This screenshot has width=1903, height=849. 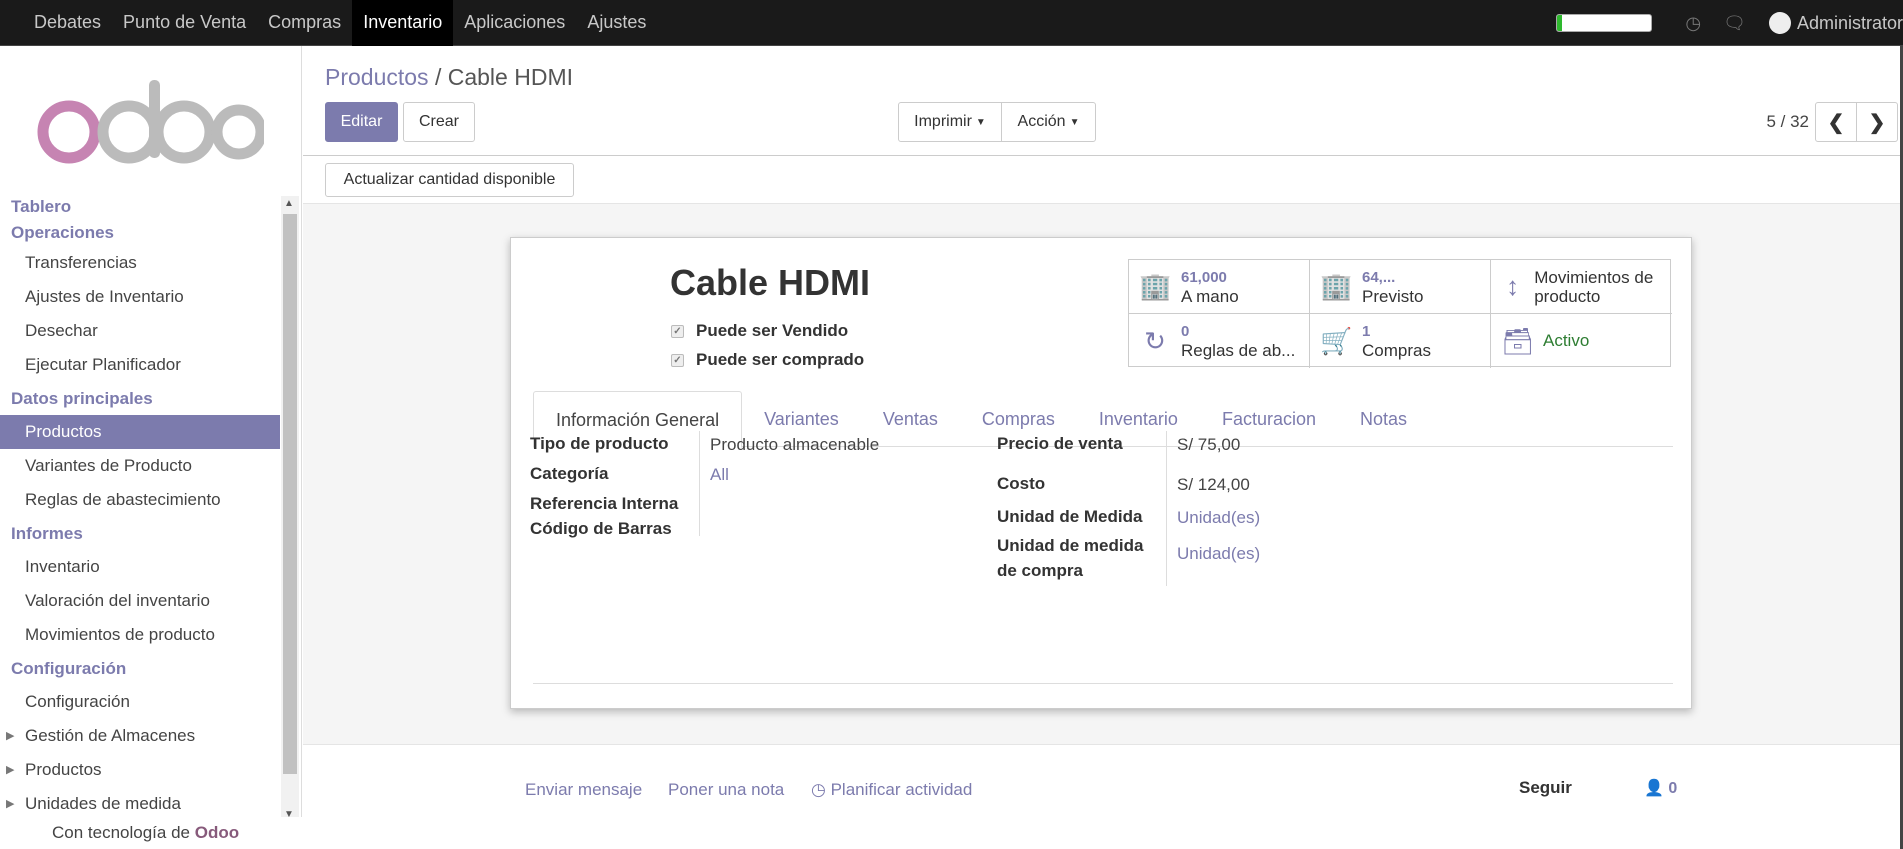 I want to click on pager-value: 5 / 32, so click(x=1787, y=122).